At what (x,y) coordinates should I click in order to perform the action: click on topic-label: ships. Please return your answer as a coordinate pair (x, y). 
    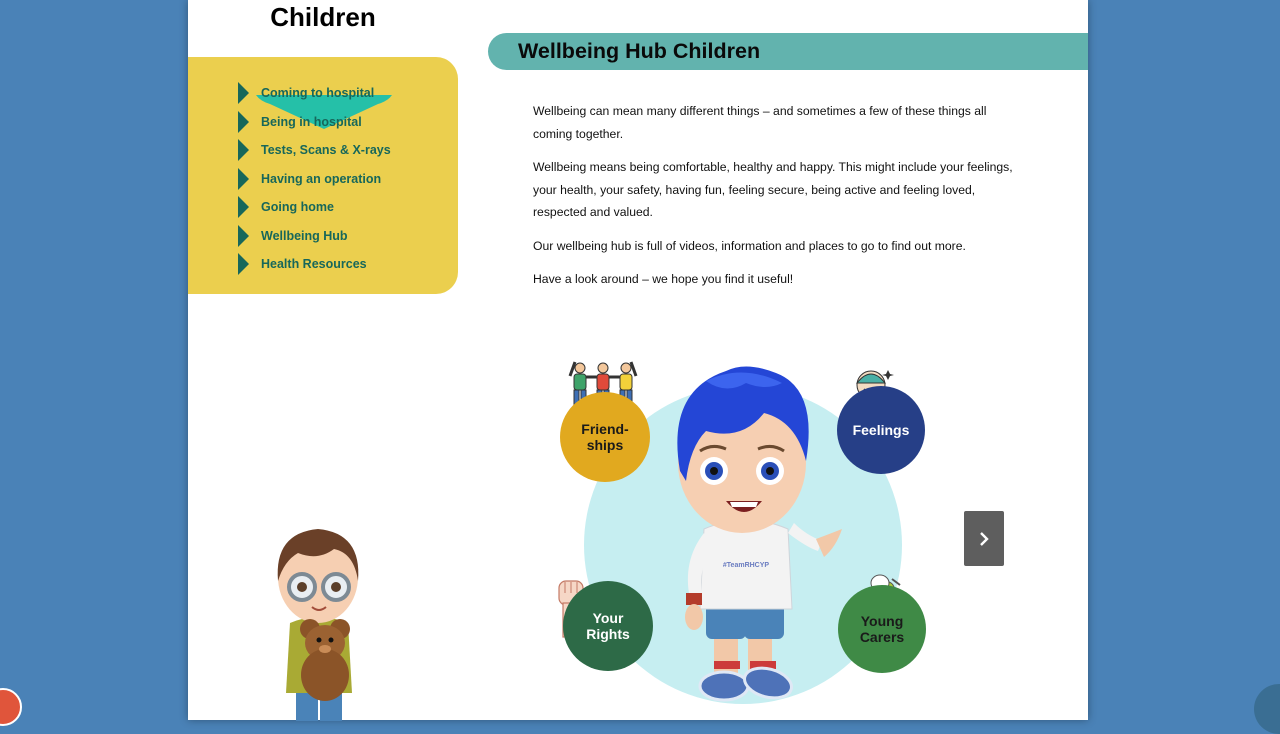
    Looking at the image, I should click on (605, 445).